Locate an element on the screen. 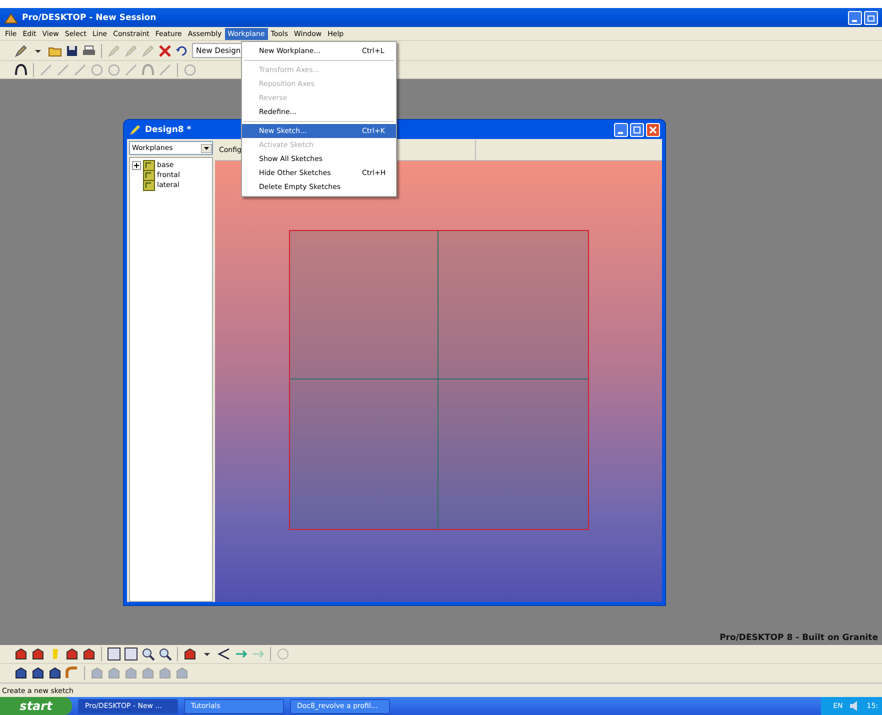 The height and width of the screenshot is (715, 882). close-icon is located at coordinates (653, 130).